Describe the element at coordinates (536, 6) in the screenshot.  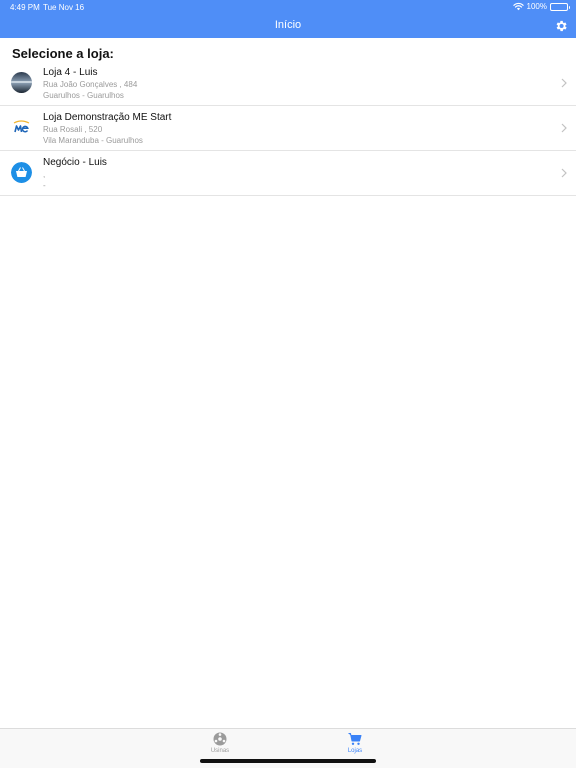
I see `battery-percent: 100%` at that location.